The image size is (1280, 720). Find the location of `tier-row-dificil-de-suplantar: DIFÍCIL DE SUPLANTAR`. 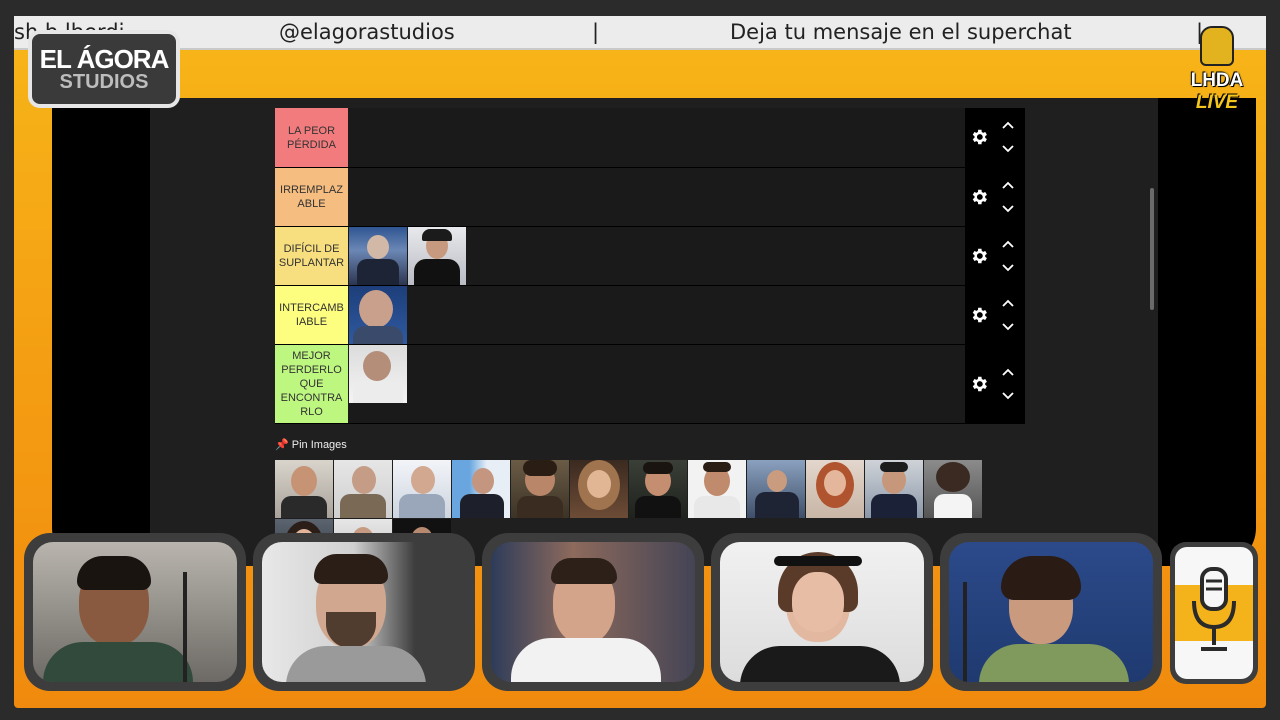

tier-row-dificil-de-suplantar: DIFÍCIL DE SUPLANTAR is located at coordinates (650, 256).